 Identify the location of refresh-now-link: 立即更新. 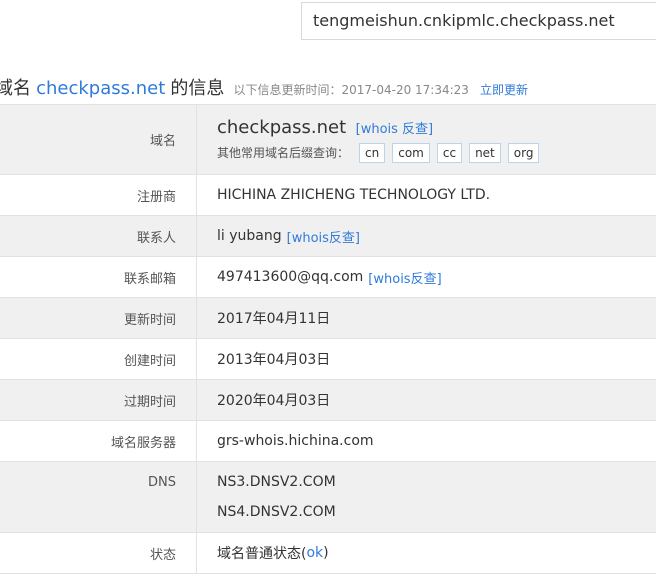
(504, 90).